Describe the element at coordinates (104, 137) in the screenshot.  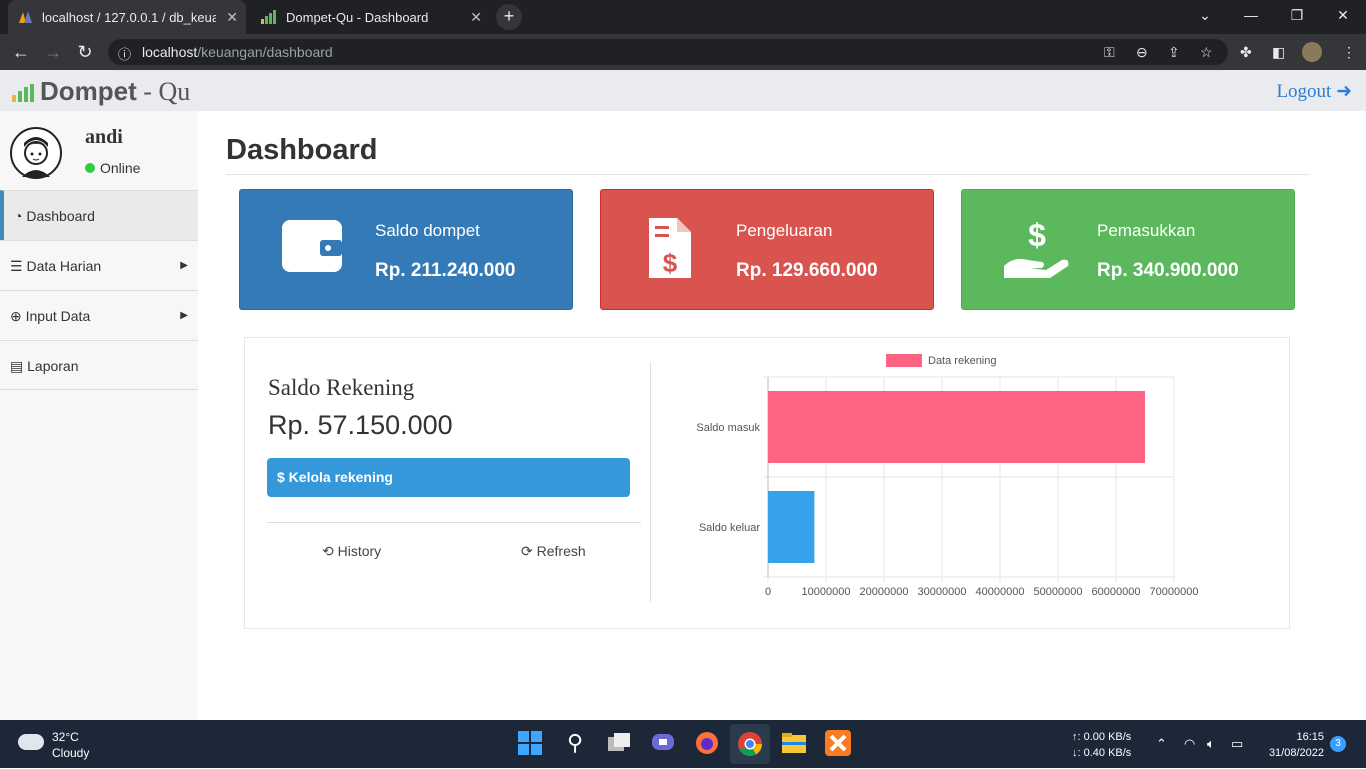
I see `user-name: andi` at that location.